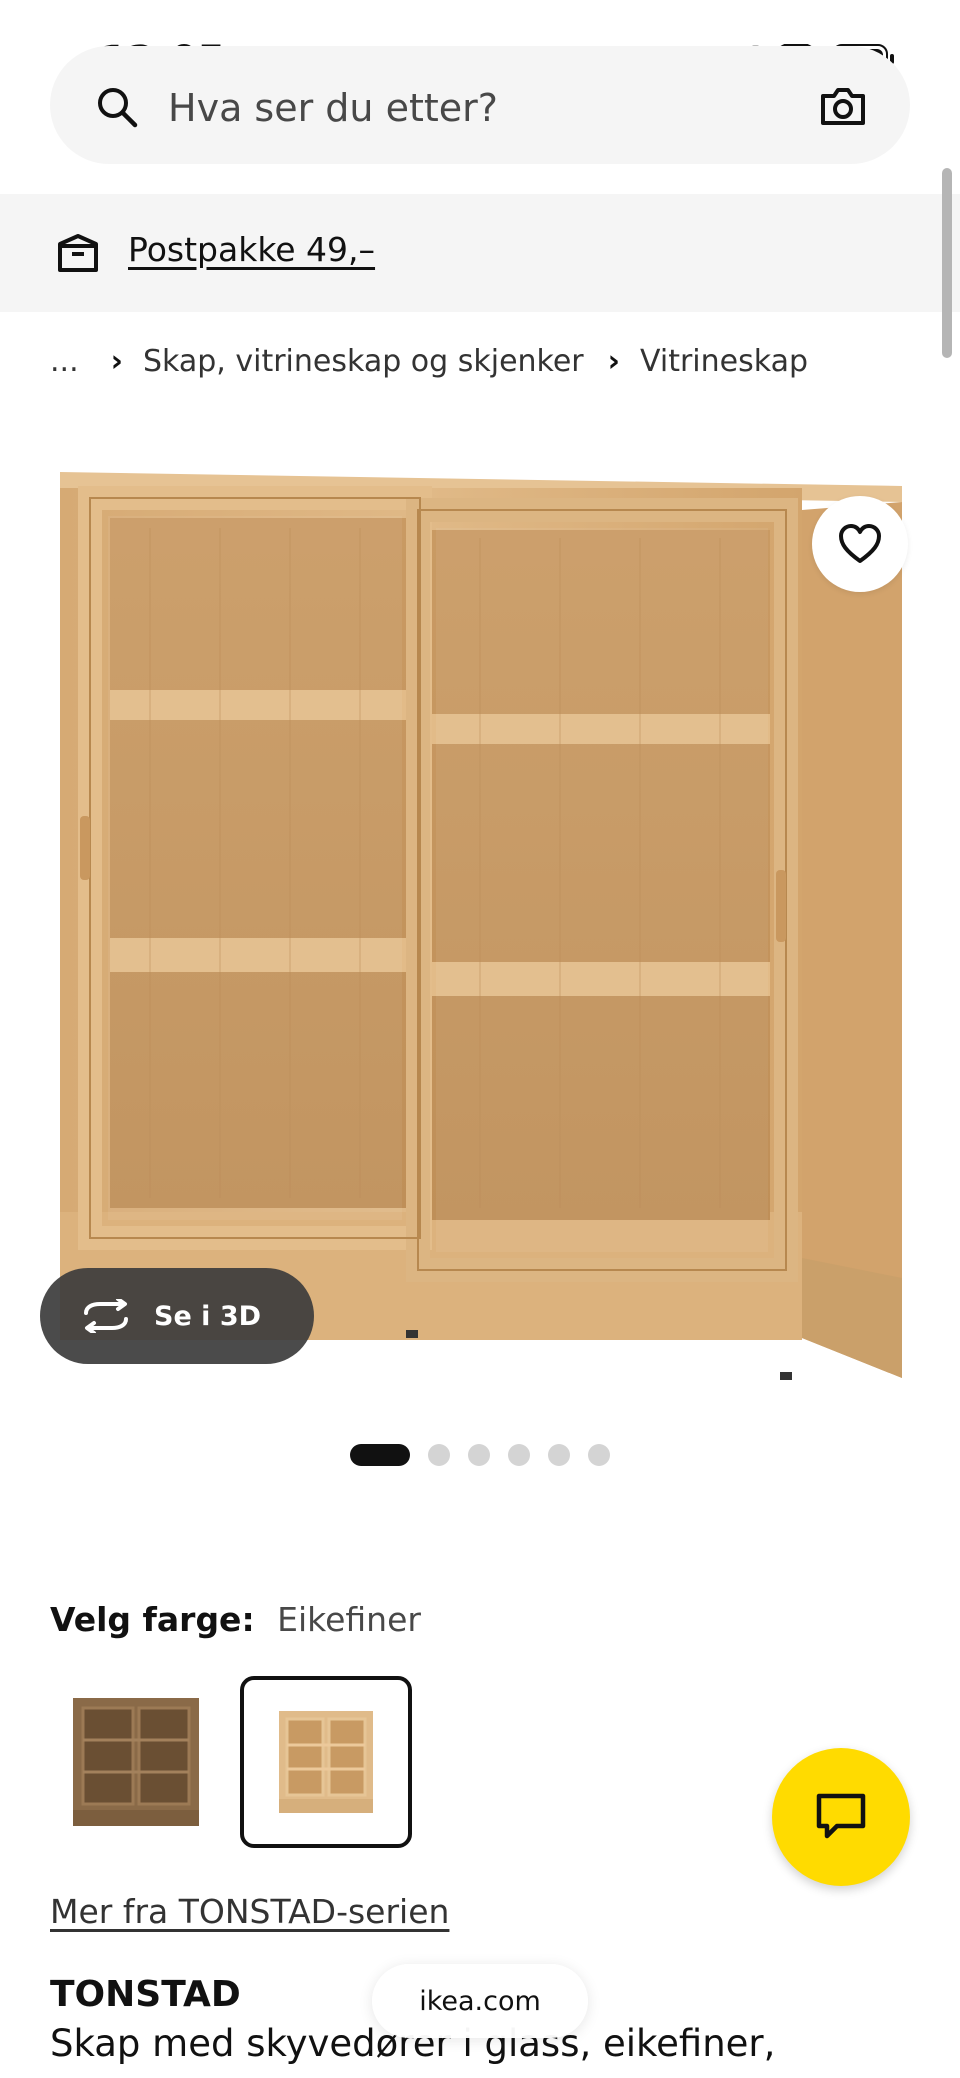 This screenshot has height=2078, width=960. I want to click on carousel-dots, so click(480, 1455).